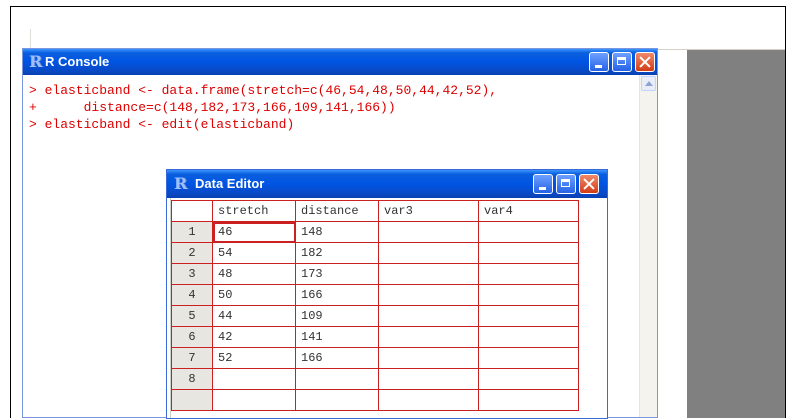  What do you see at coordinates (230, 183) in the screenshot?
I see `data-editor-title: Data Editor` at bounding box center [230, 183].